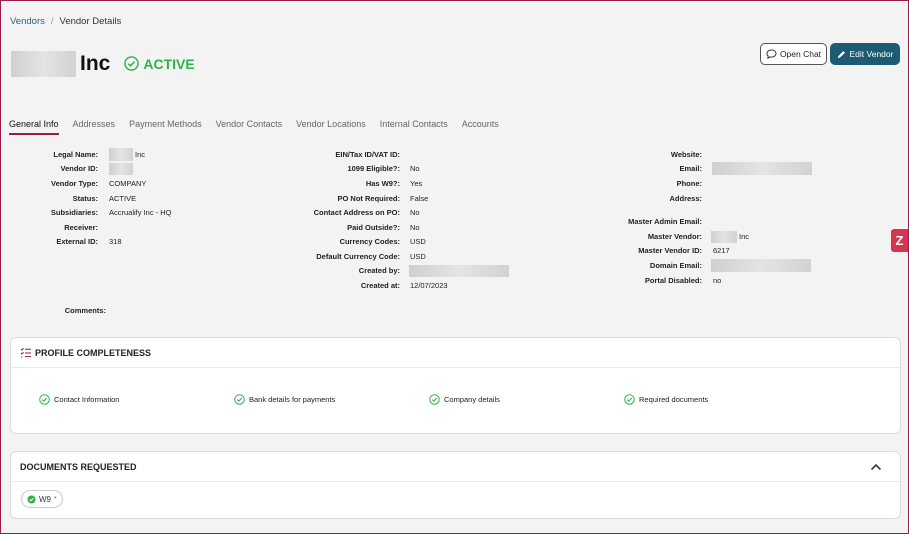  I want to click on field-label: Domain Email:, so click(675, 265).